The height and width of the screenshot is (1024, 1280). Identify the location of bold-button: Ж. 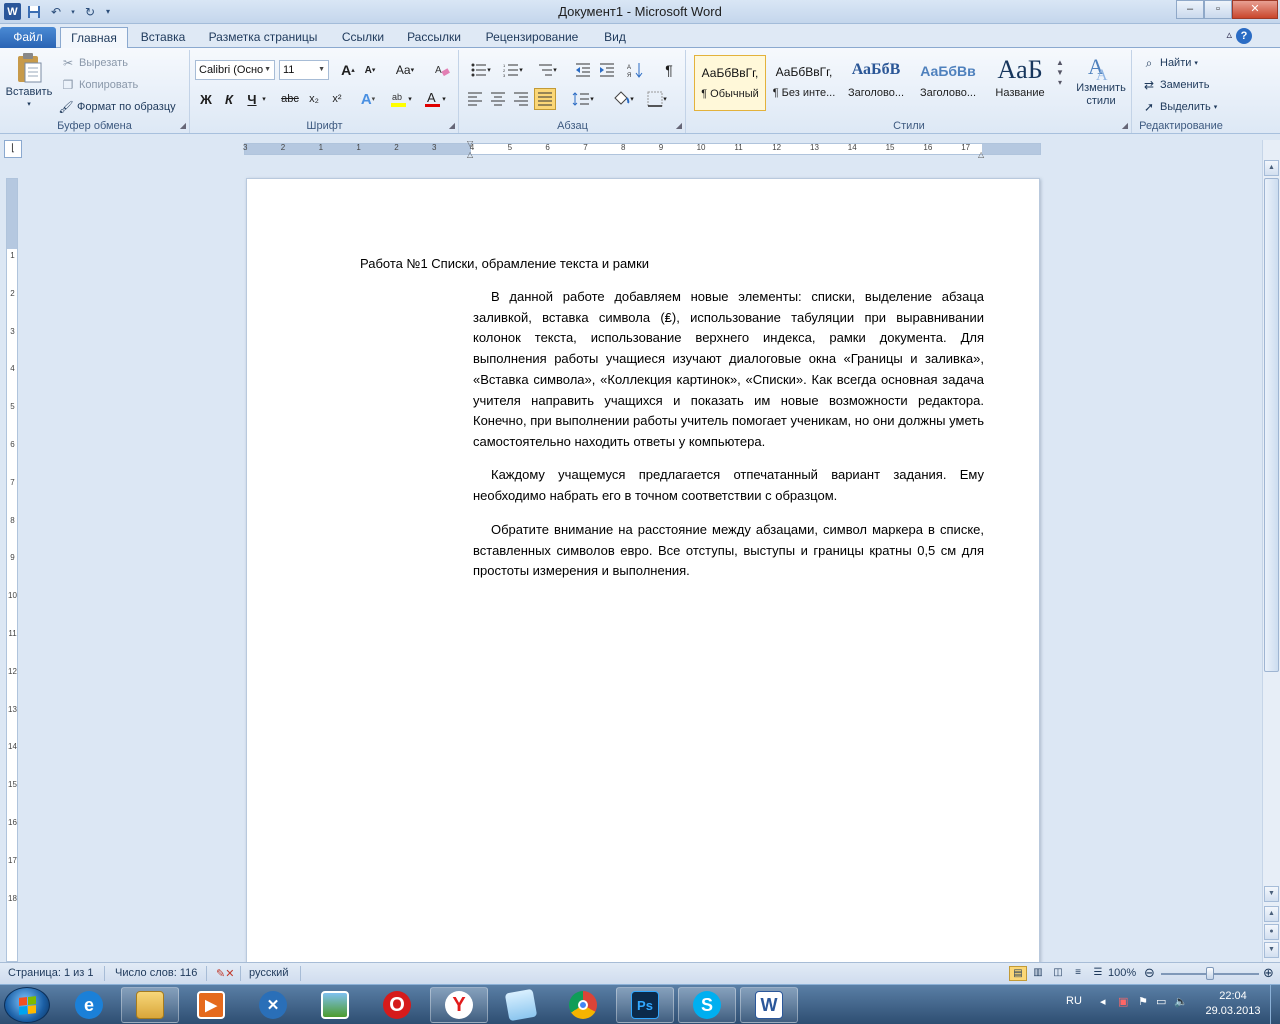
(206, 99).